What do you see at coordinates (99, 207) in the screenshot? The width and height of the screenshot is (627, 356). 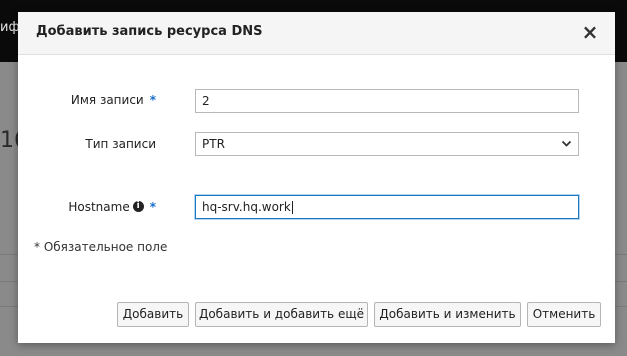 I see `hostname-label-text: Hostname` at bounding box center [99, 207].